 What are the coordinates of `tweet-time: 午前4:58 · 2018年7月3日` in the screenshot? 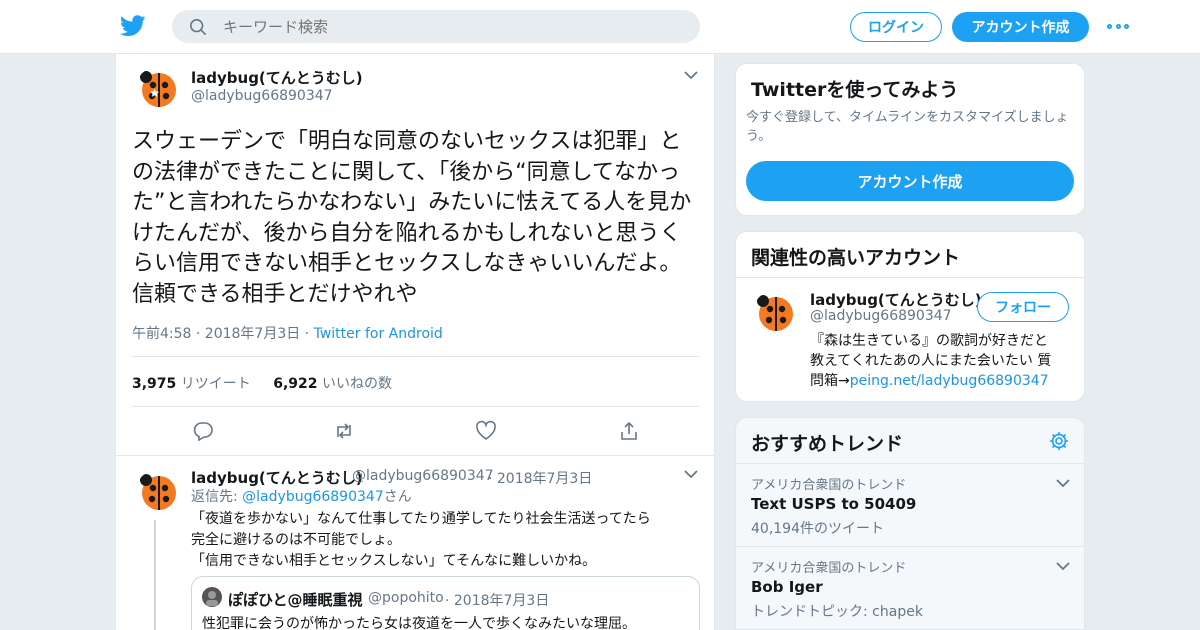 It's located at (216, 334).